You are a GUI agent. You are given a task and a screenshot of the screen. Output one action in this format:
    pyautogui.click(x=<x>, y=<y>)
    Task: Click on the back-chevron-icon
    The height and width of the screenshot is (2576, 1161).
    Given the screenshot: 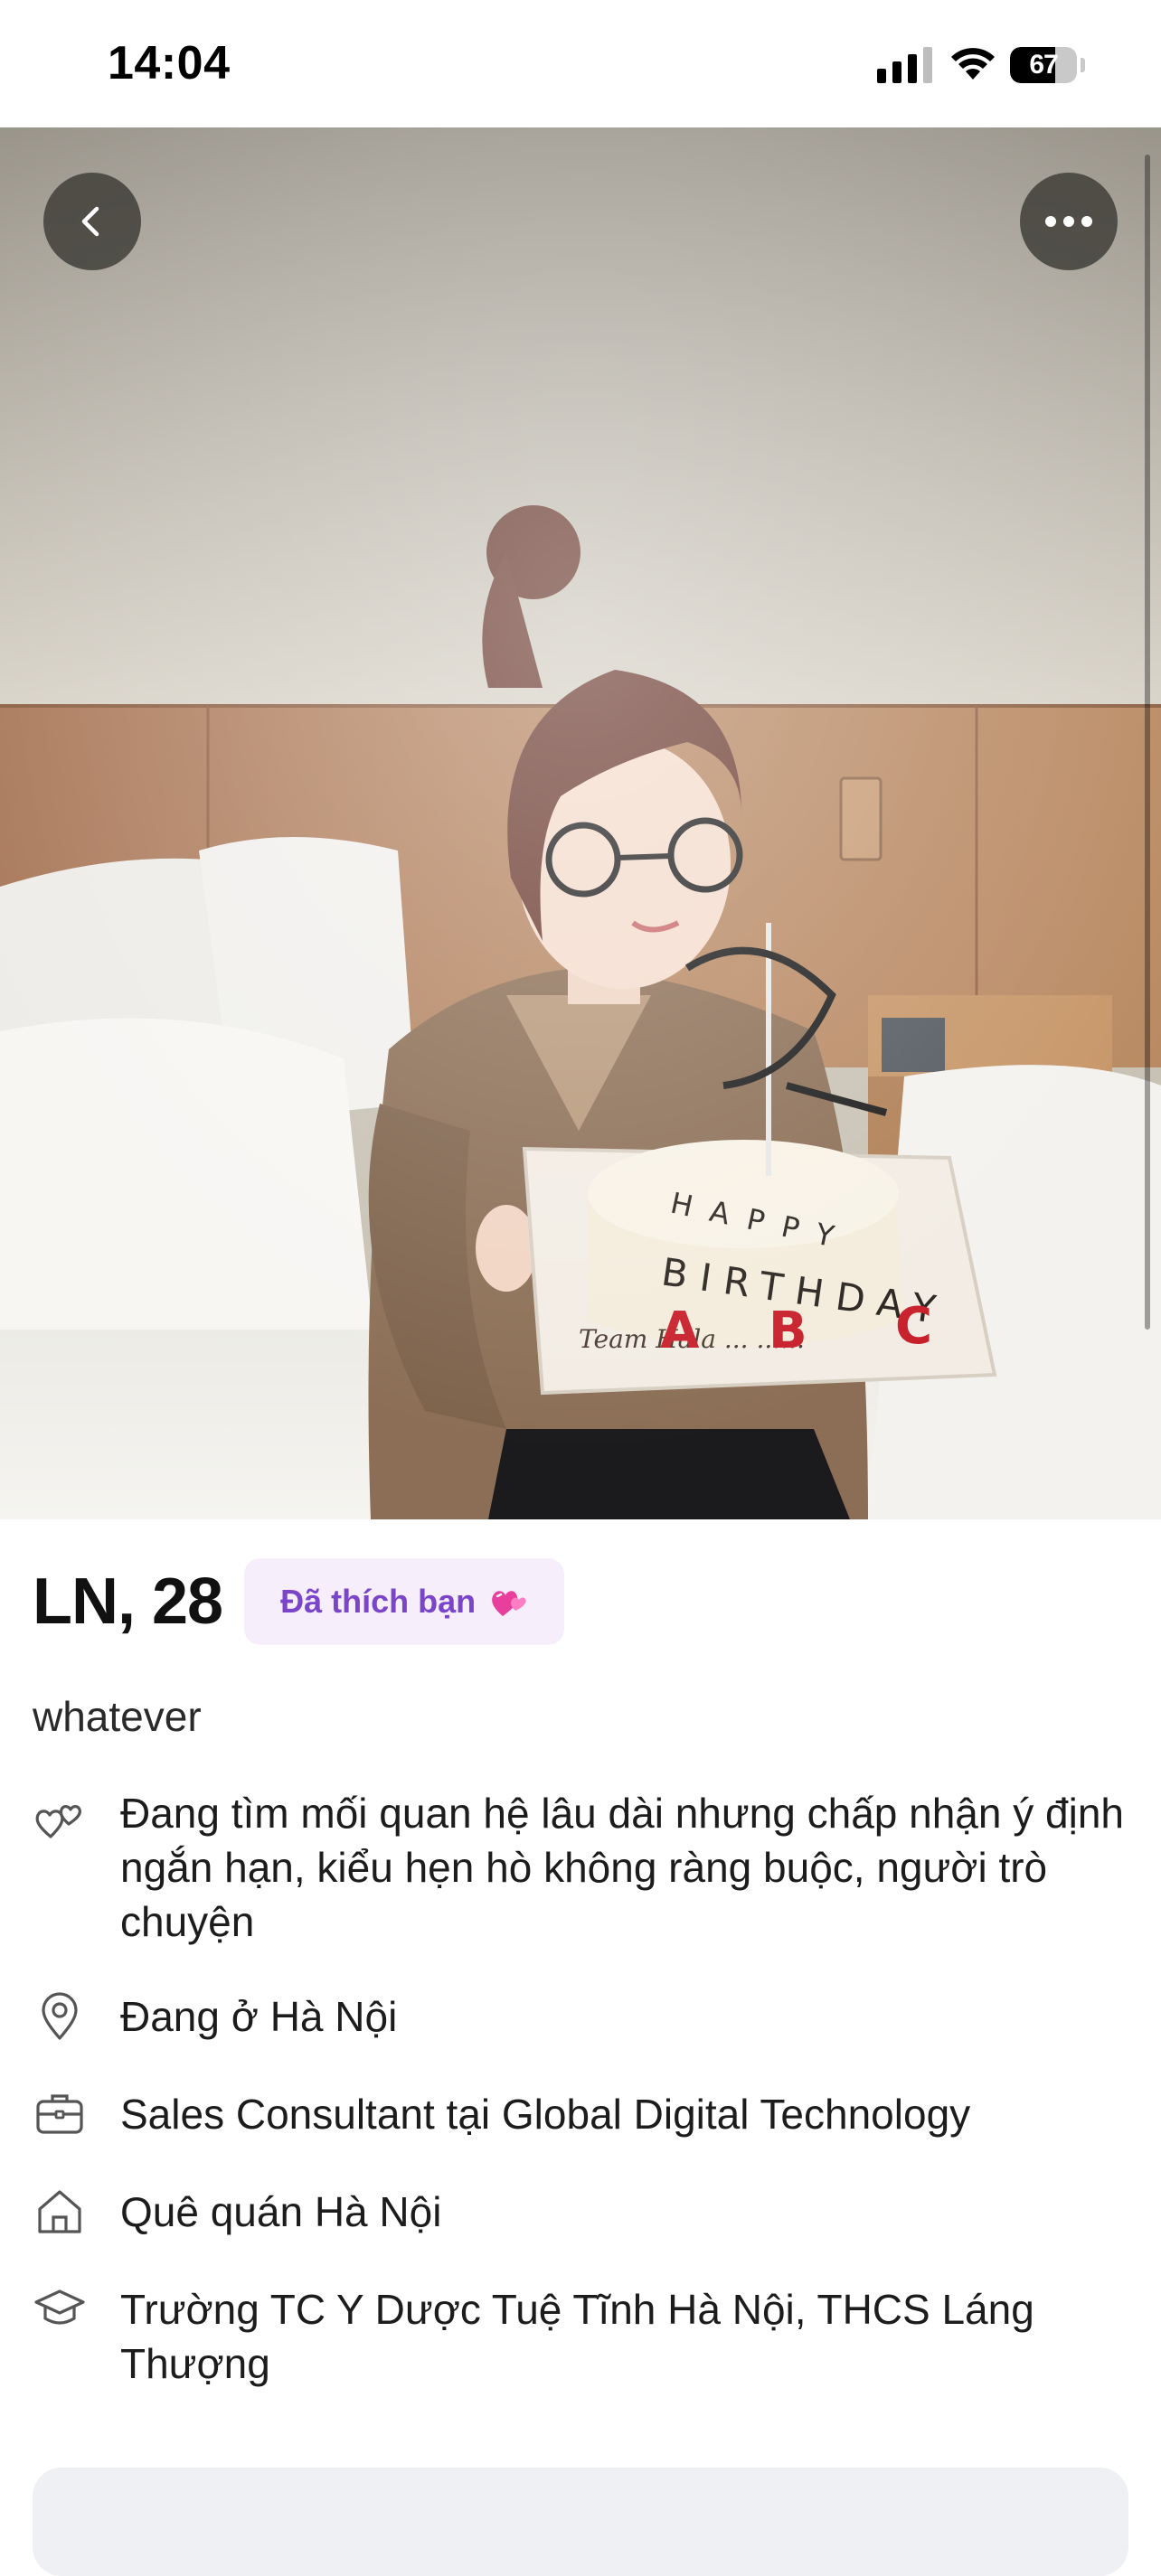 What is the action you would take?
    pyautogui.click(x=90, y=222)
    